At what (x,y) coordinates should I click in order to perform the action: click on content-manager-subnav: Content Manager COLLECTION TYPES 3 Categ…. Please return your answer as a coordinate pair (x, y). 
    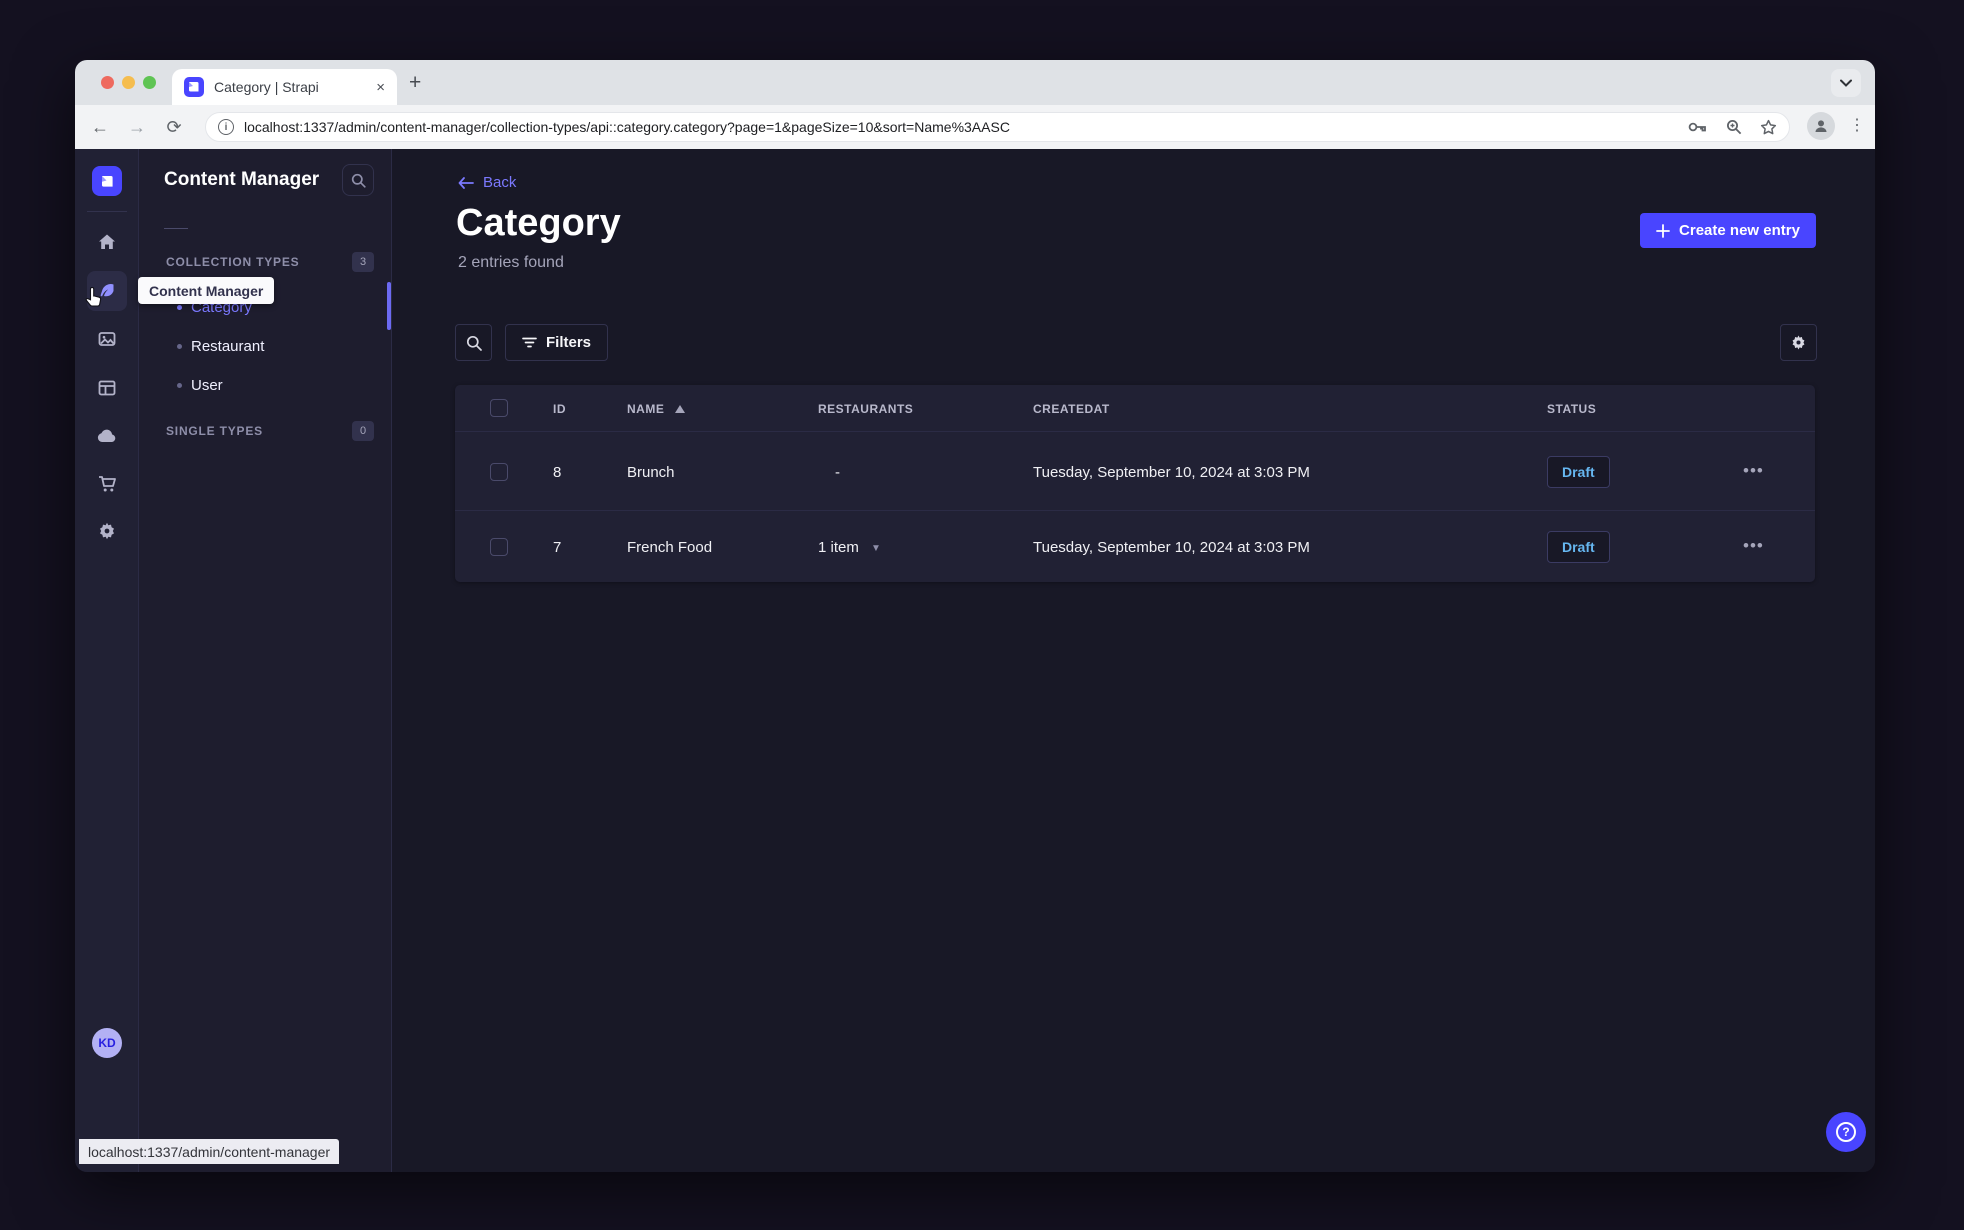
    Looking at the image, I should click on (265, 660).